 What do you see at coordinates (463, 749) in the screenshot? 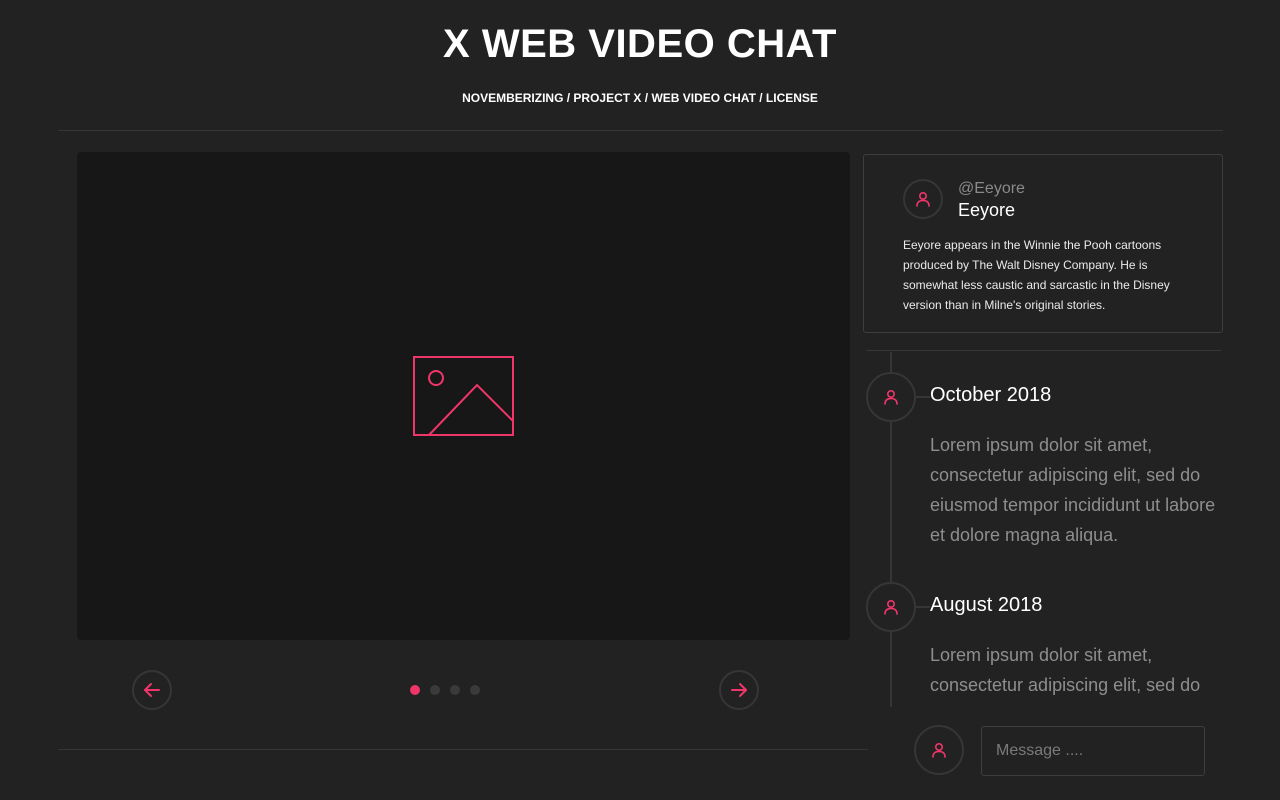
I see `footer-divider` at bounding box center [463, 749].